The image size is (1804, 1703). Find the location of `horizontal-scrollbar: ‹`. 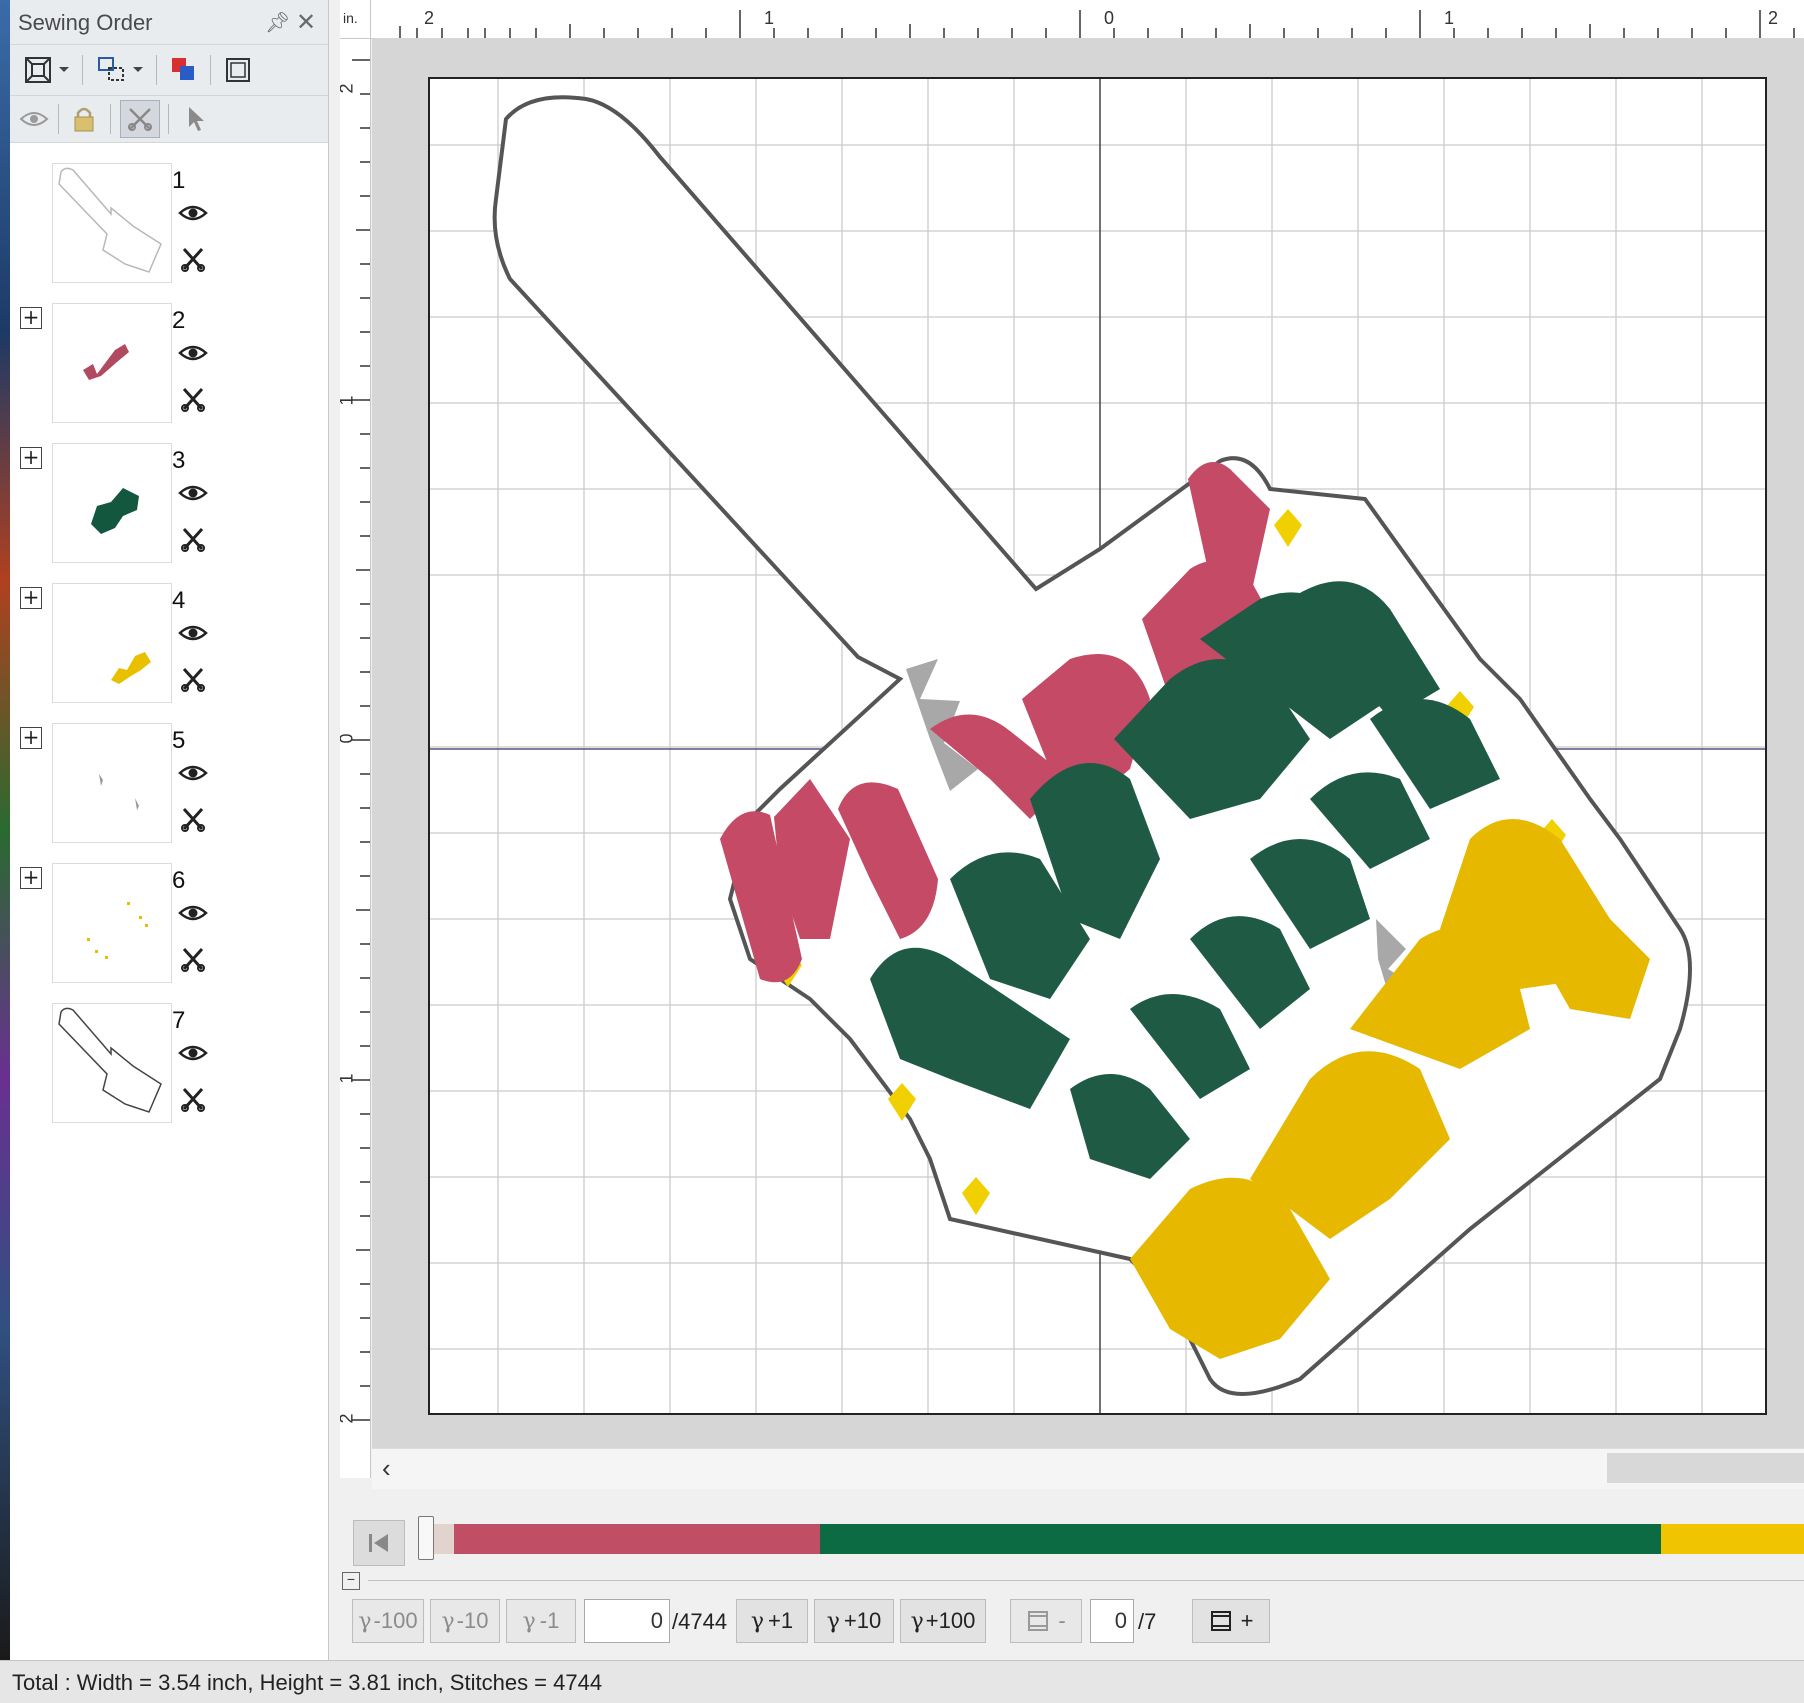

horizontal-scrollbar: ‹ is located at coordinates (1088, 1468).